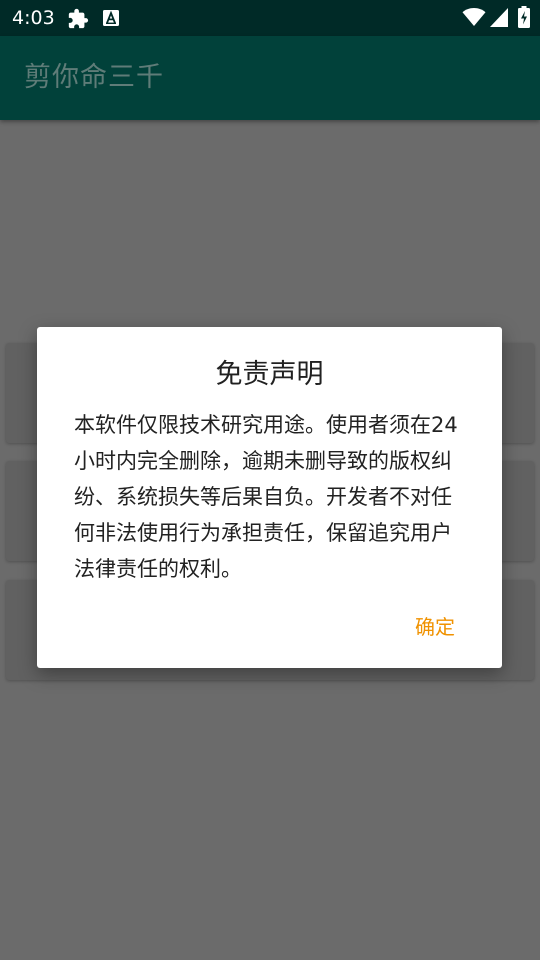 The image size is (540, 960). Describe the element at coordinates (270, 78) in the screenshot. I see `app-bar: 剪你命三千` at that location.